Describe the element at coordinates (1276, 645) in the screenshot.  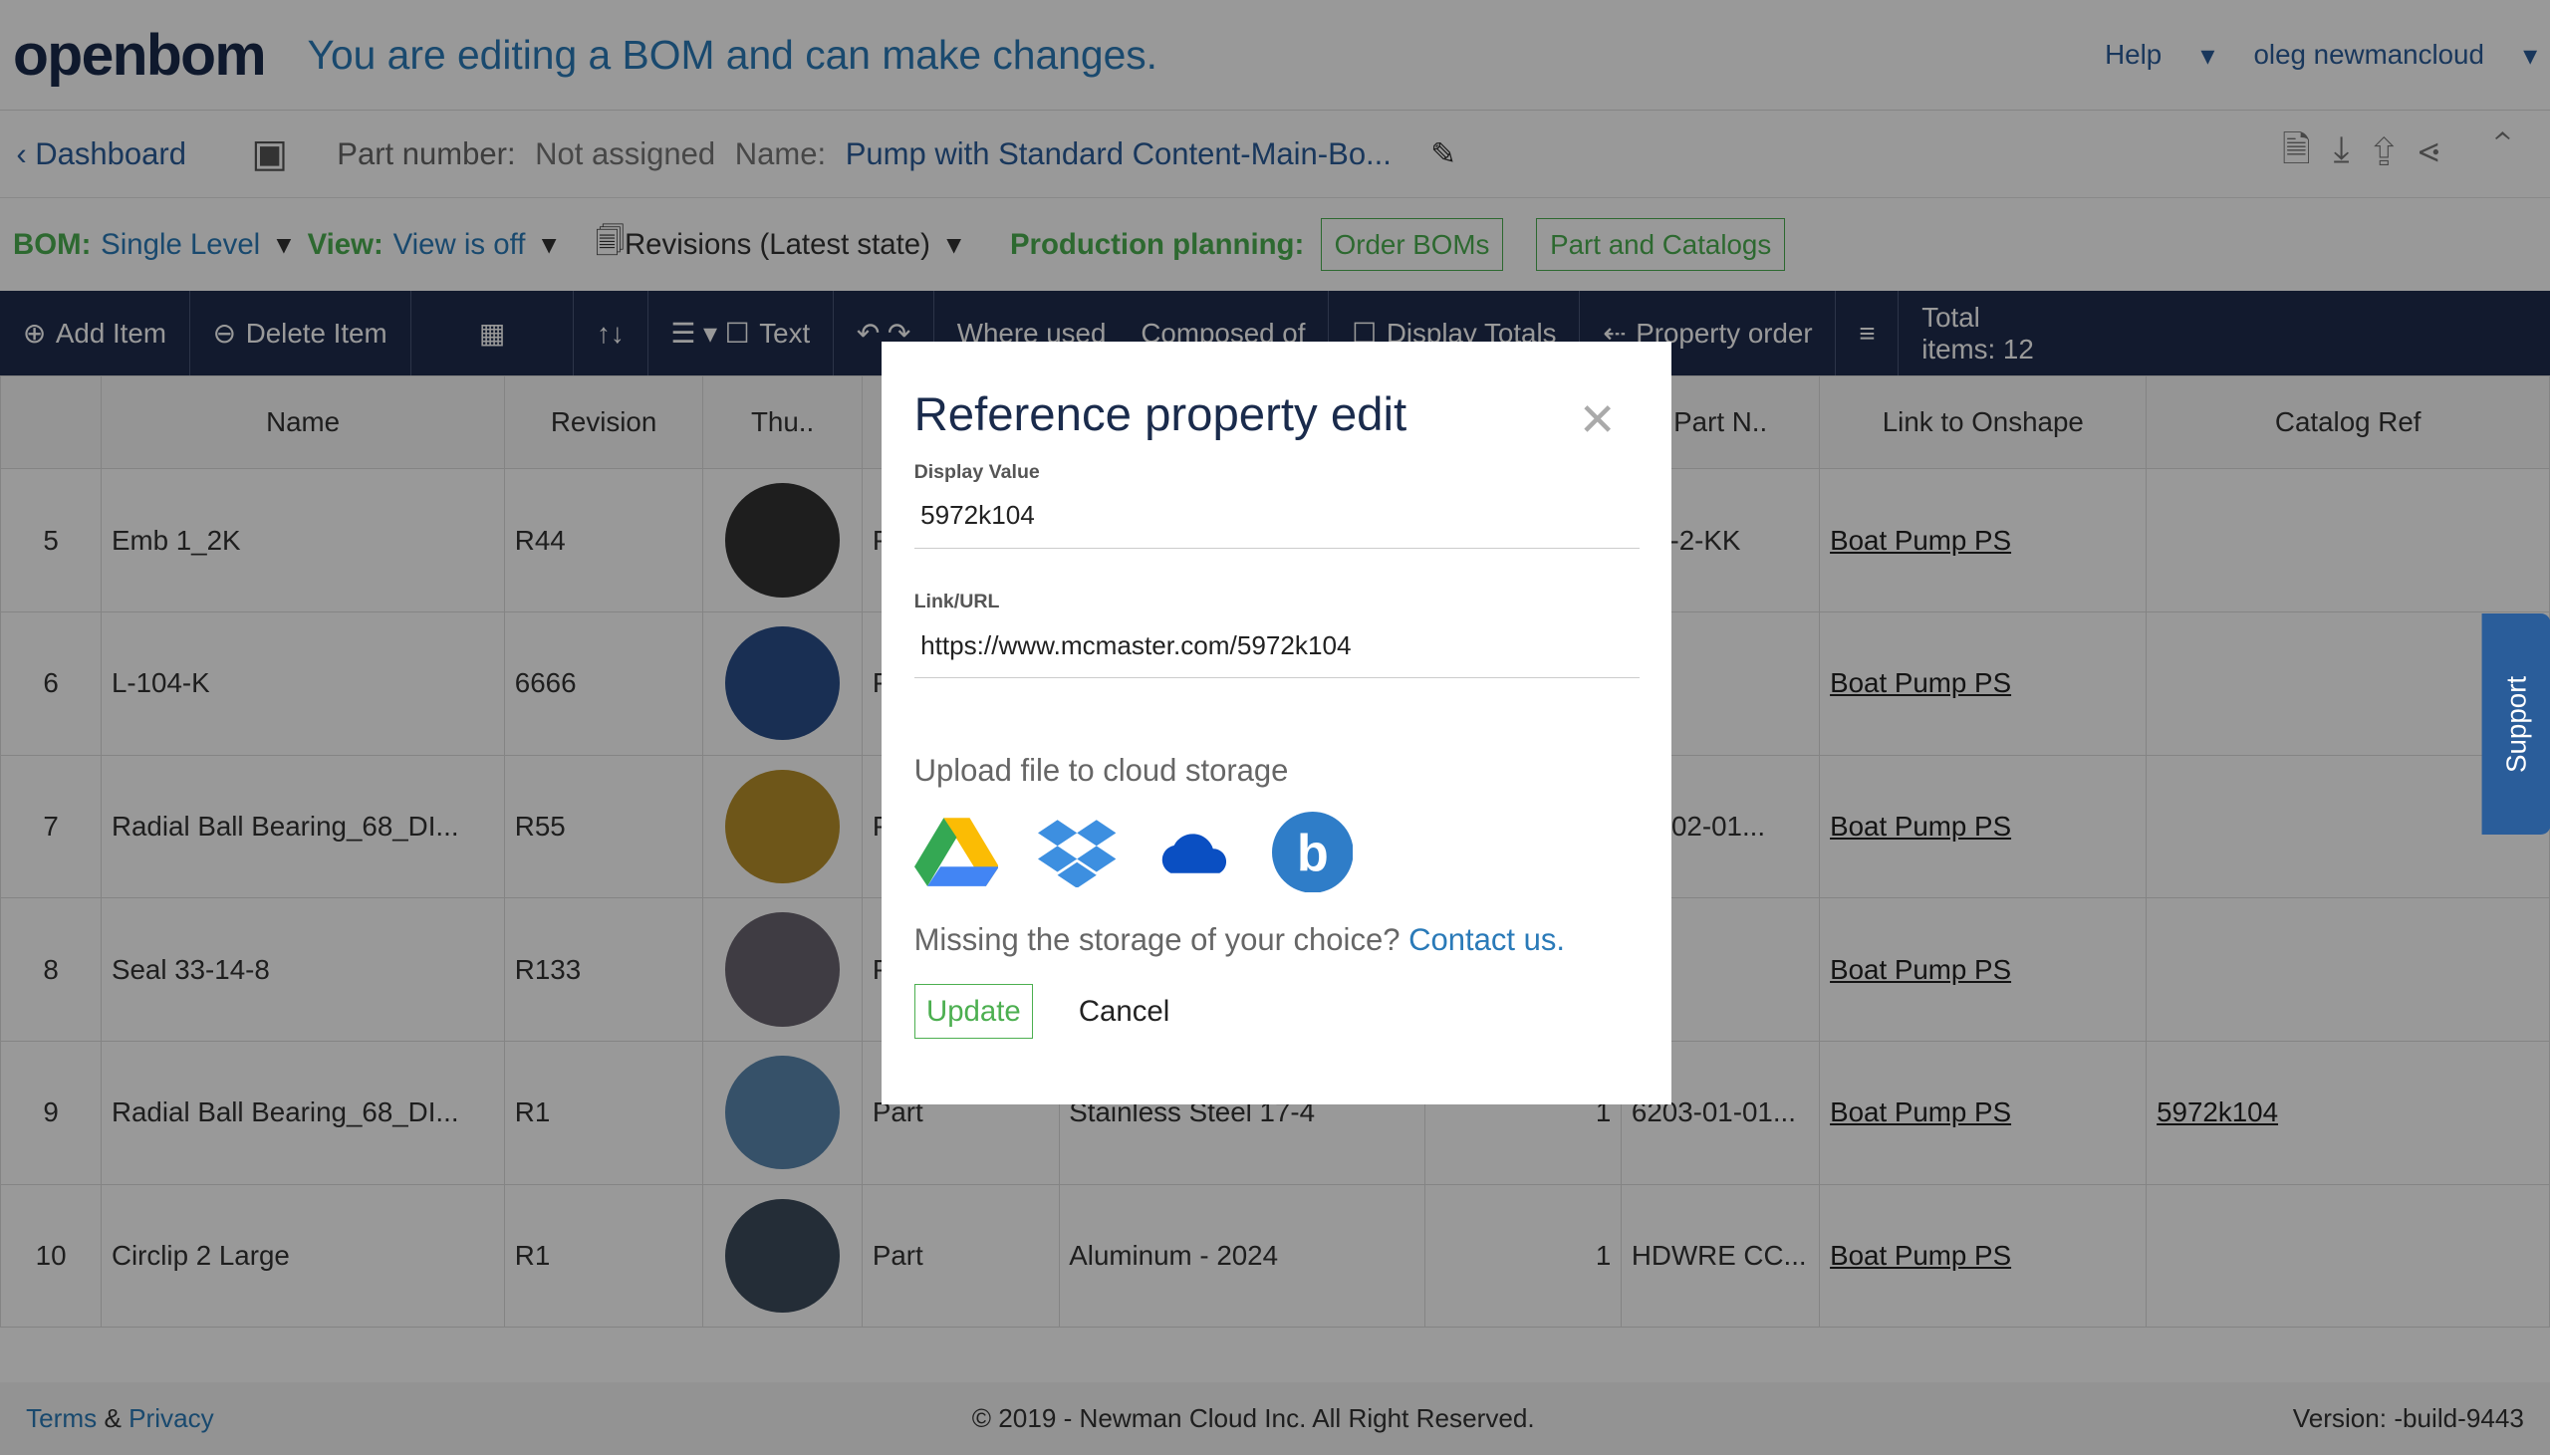
I see `link-url-input` at that location.